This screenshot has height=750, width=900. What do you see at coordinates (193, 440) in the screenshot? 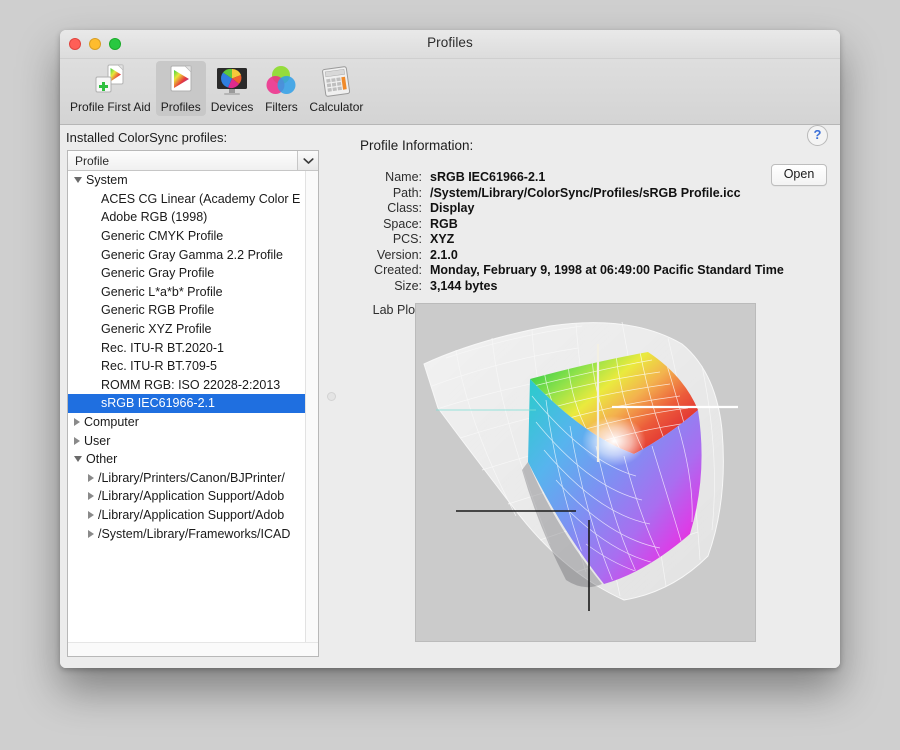
I see `profile-list-item: User` at bounding box center [193, 440].